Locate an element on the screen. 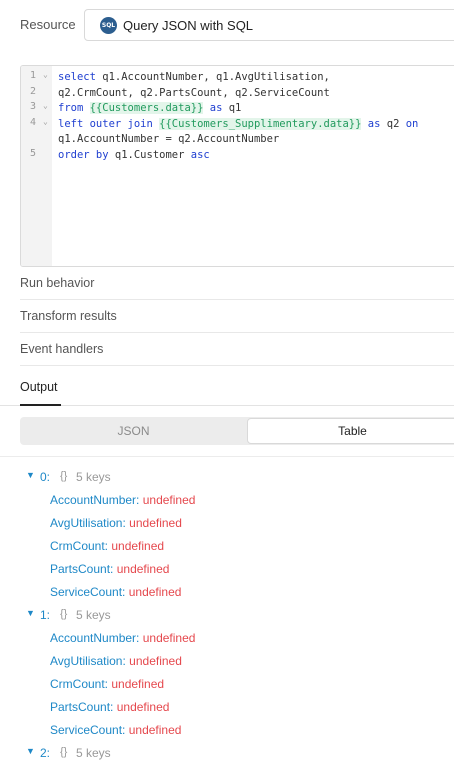 The image size is (454, 762). editor-gutter: 1 ⌄ 2 3 ⌄ 4 ⌄ 5 is located at coordinates (36, 166).